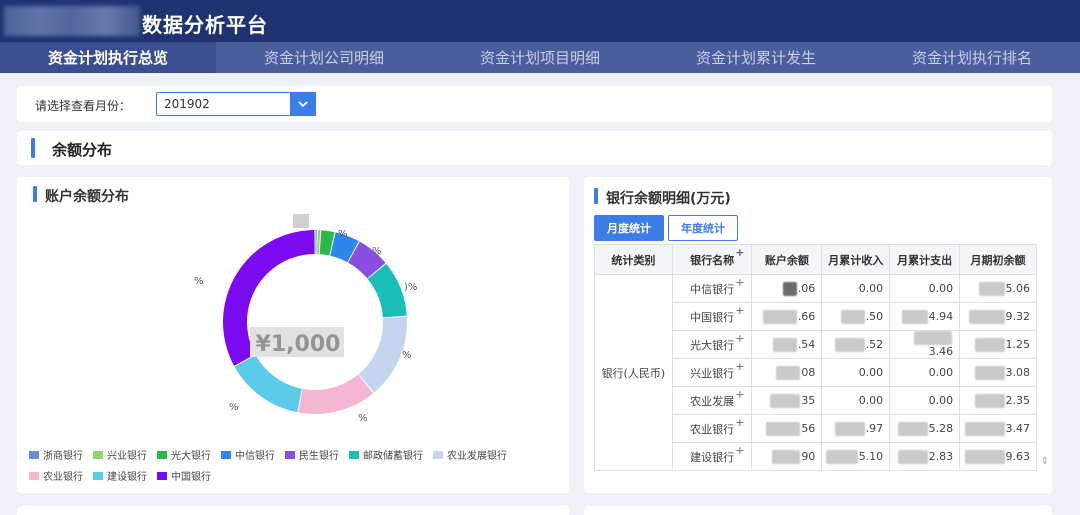 The width and height of the screenshot is (1080, 515). What do you see at coordinates (298, 344) in the screenshot?
I see `donut-center-value: ¥1,000` at bounding box center [298, 344].